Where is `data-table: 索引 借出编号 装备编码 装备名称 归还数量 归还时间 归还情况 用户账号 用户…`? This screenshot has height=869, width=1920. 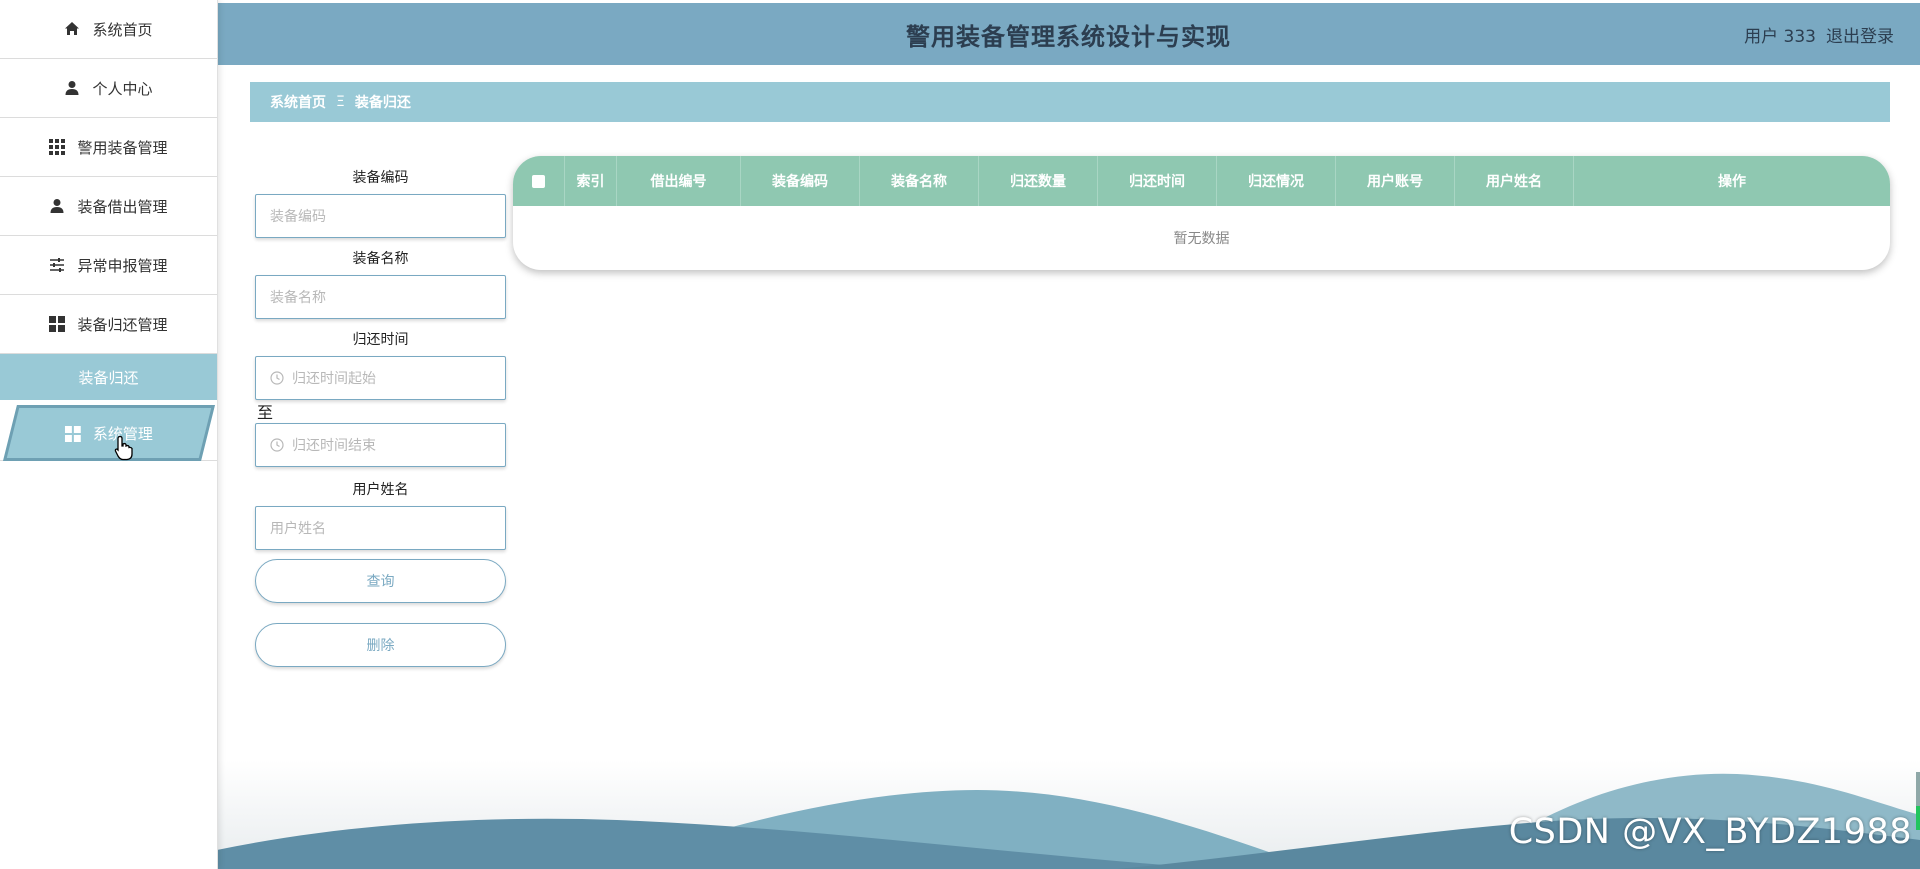
data-table: 索引 借出编号 装备编码 装备名称 归还数量 归还时间 归还情况 用户账号 用户… is located at coordinates (1201, 213).